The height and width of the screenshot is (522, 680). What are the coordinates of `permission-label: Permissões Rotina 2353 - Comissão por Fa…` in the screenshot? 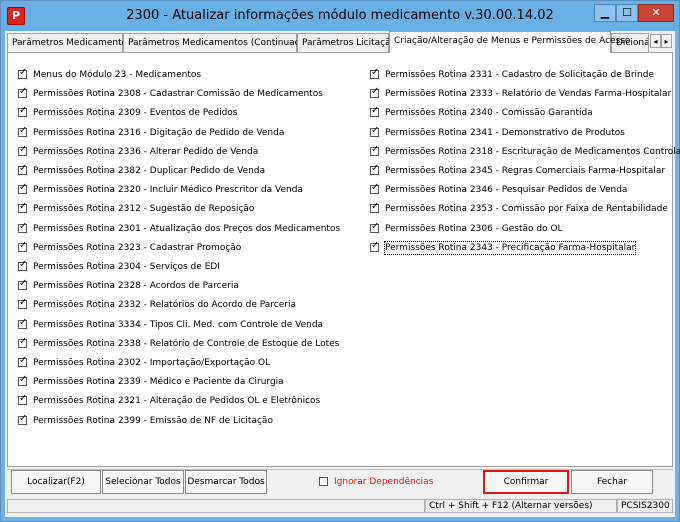 It's located at (526, 209).